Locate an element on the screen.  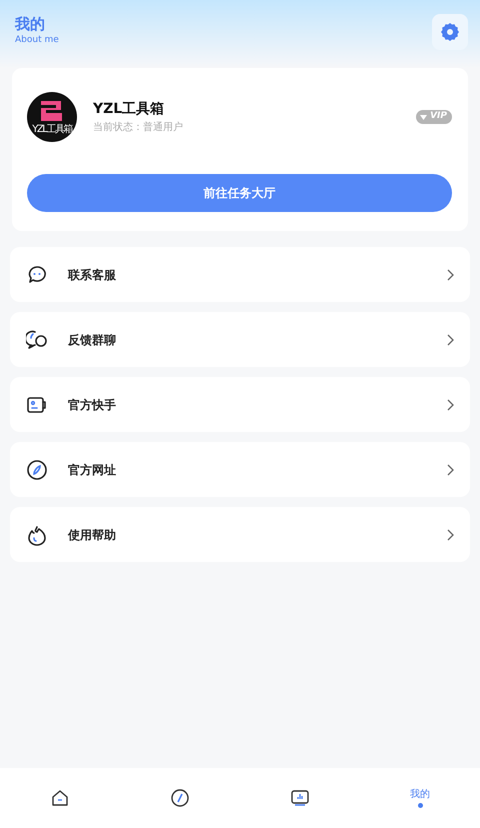
monitor-chart-icon is located at coordinates (300, 798).